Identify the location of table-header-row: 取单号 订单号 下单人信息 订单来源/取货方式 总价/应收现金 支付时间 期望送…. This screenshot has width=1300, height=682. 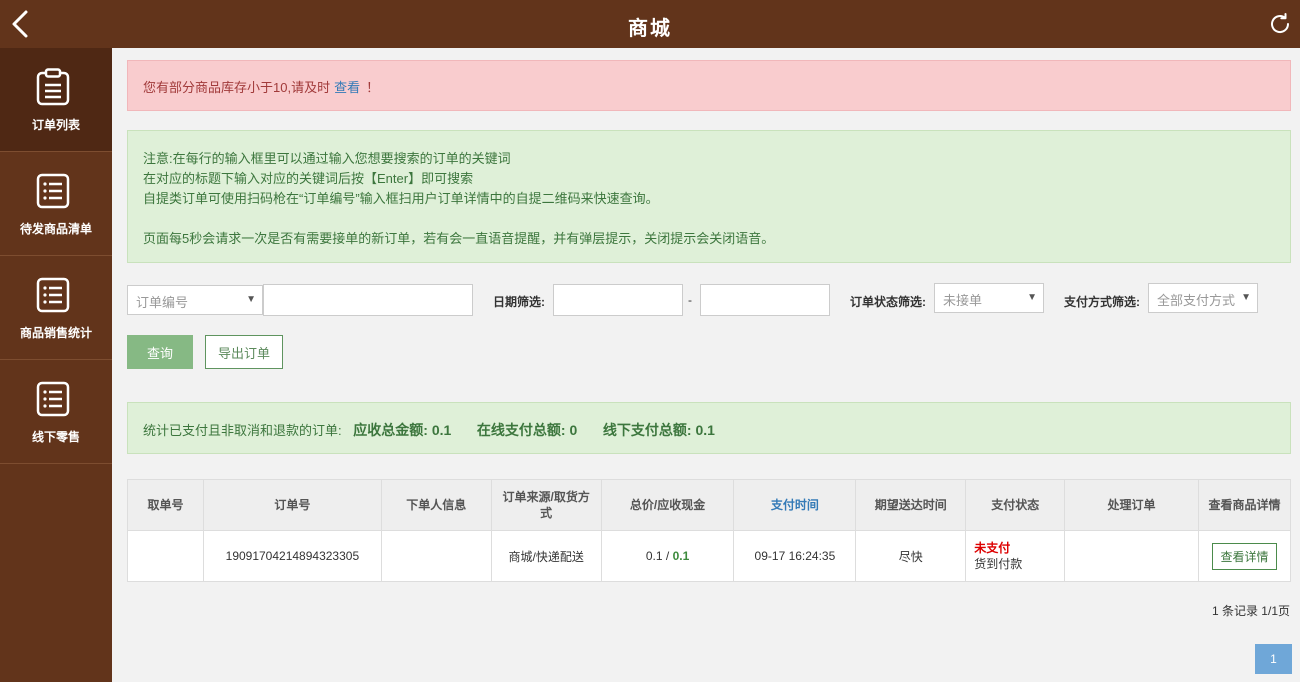
(709, 505).